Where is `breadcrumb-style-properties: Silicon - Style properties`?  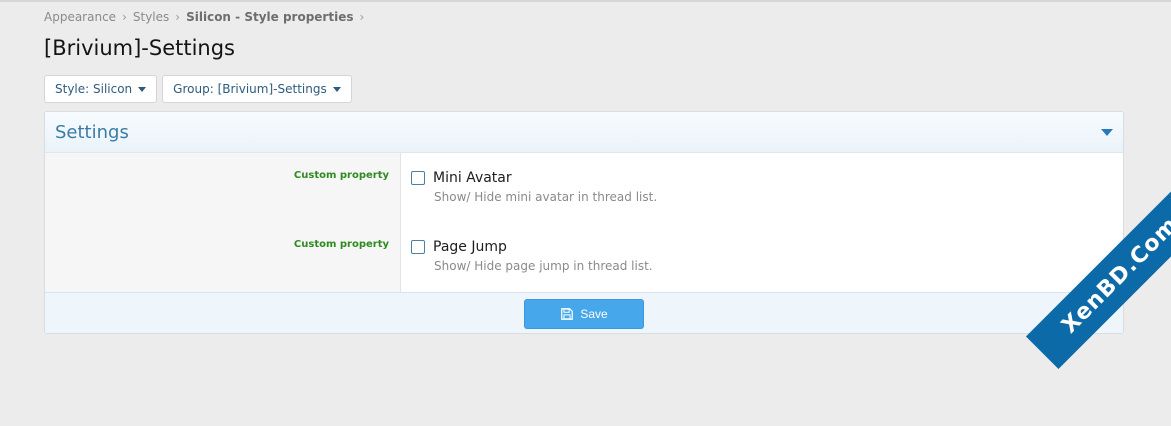
breadcrumb-style-properties: Silicon - Style properties is located at coordinates (269, 17).